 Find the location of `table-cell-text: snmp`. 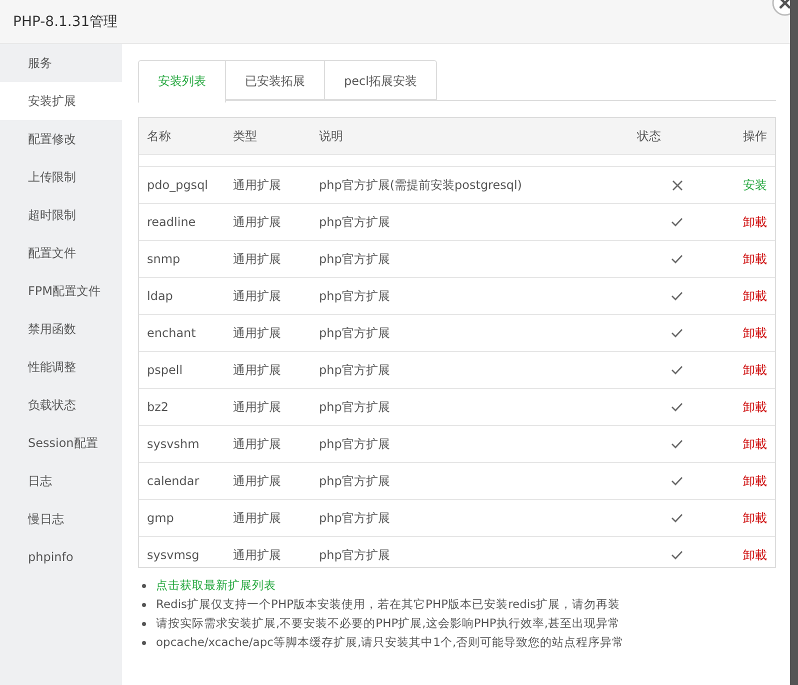

table-cell-text: snmp is located at coordinates (164, 259).